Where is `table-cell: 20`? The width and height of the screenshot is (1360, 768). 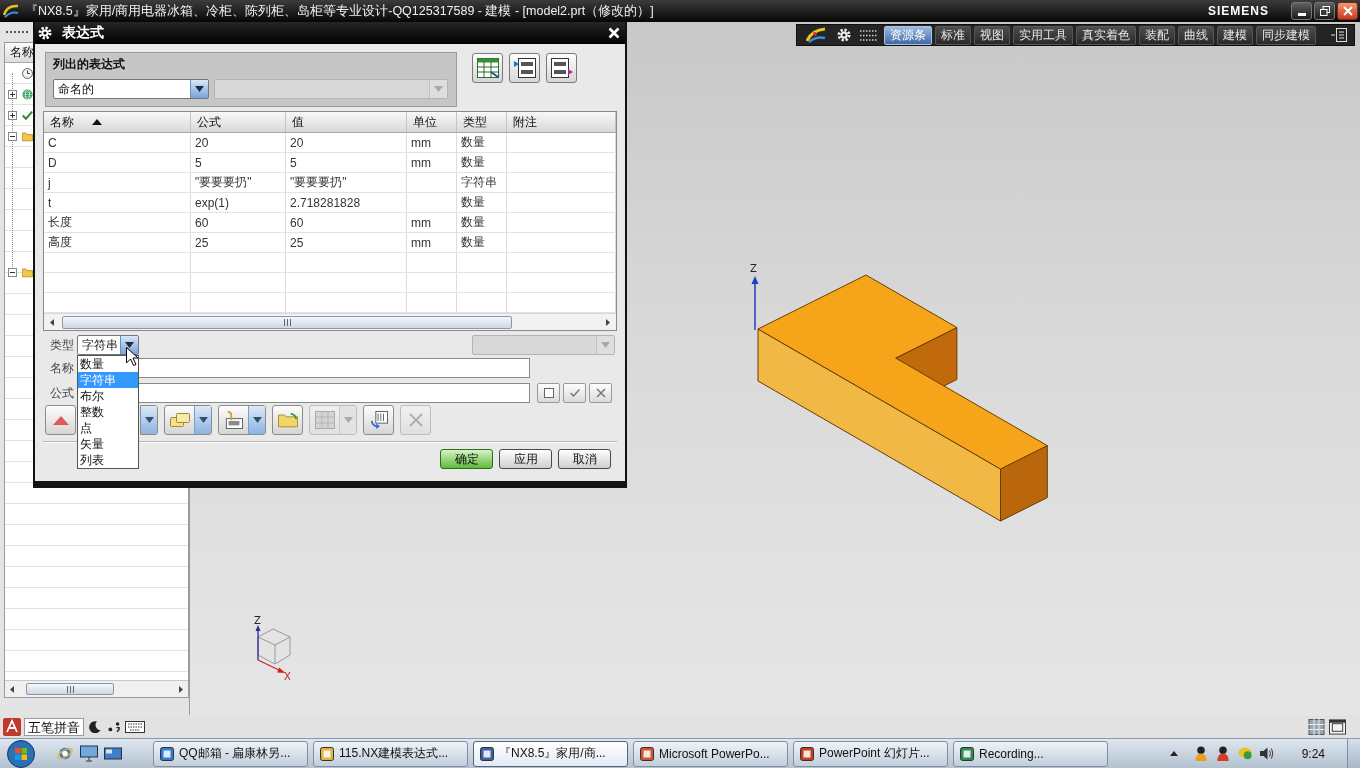 table-cell: 20 is located at coordinates (202, 142).